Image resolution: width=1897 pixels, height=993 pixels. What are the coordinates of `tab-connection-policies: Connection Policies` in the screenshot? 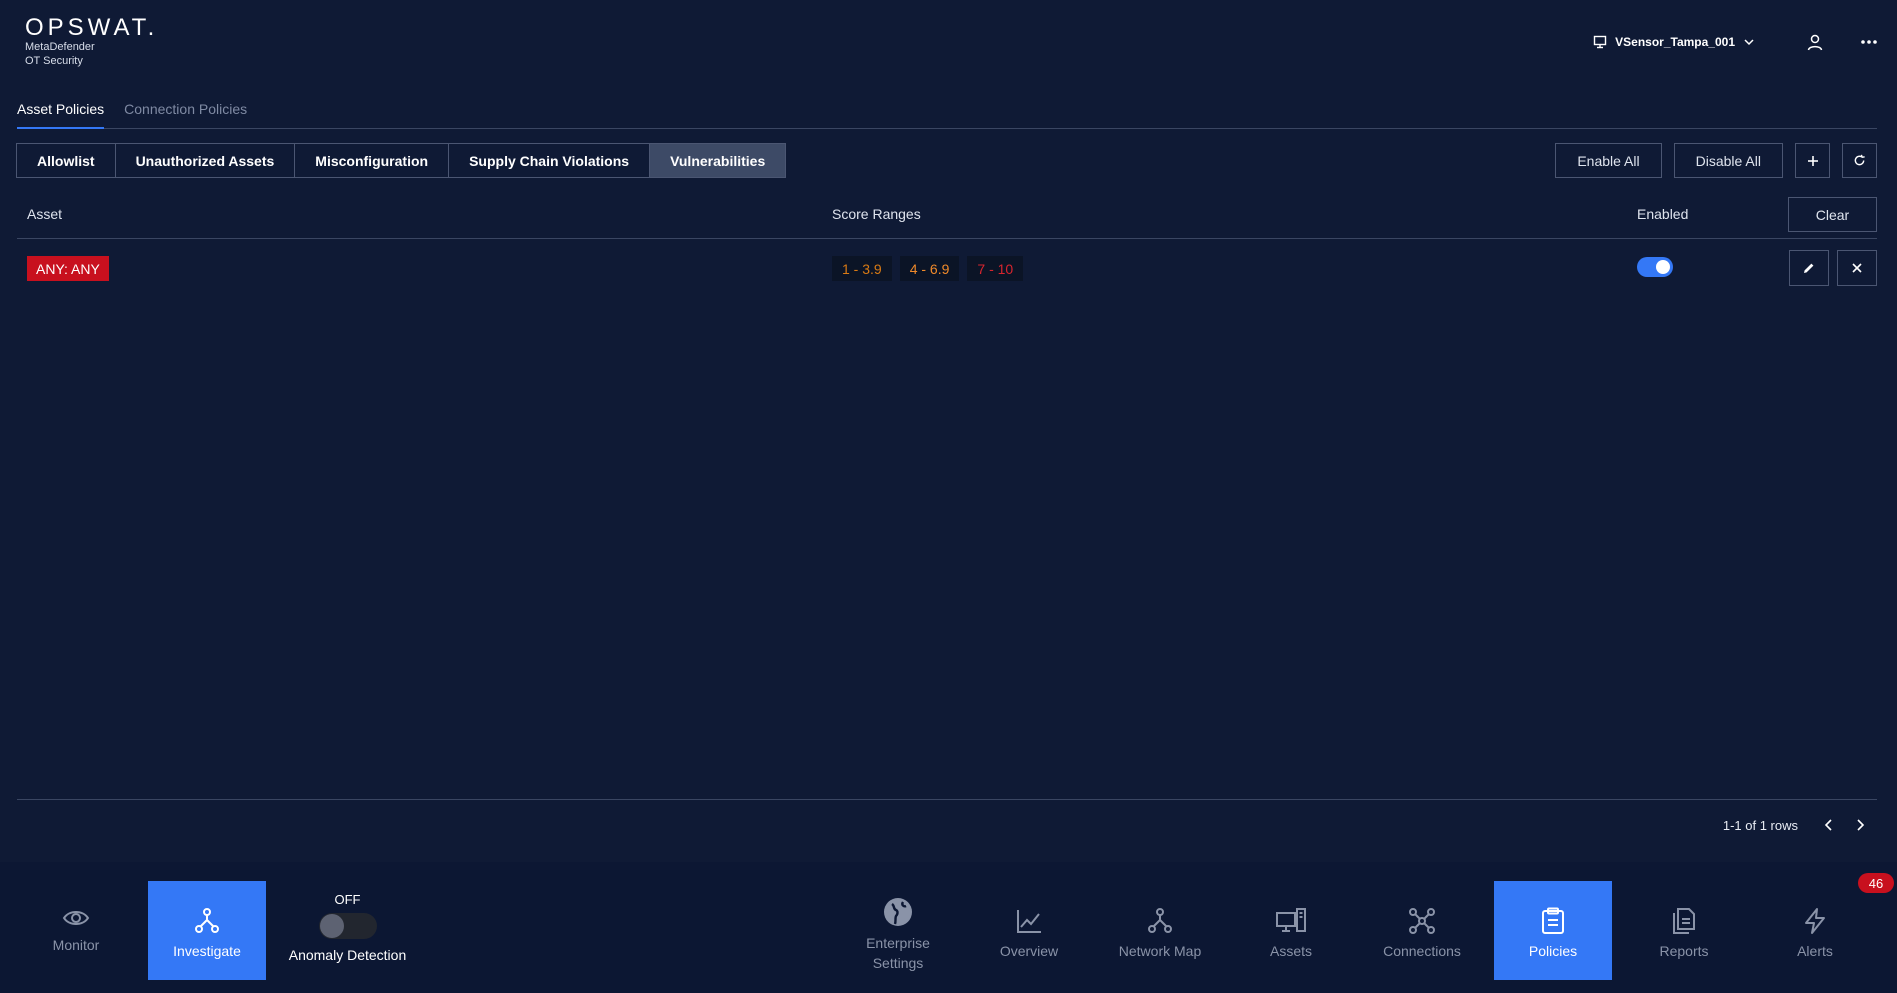 It's located at (185, 112).